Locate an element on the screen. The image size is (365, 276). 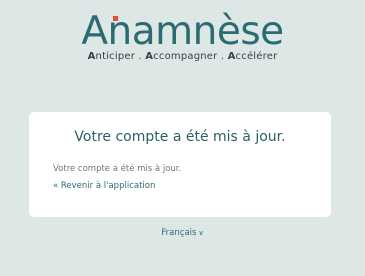
chevron-down-icon: ∨ is located at coordinates (201, 233).